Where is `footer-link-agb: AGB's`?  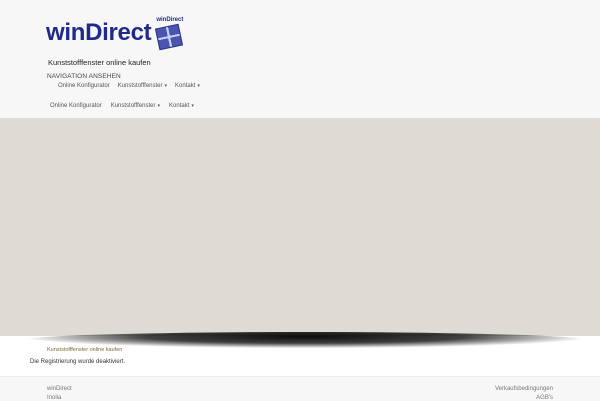 footer-link-agb: AGB's is located at coordinates (544, 398).